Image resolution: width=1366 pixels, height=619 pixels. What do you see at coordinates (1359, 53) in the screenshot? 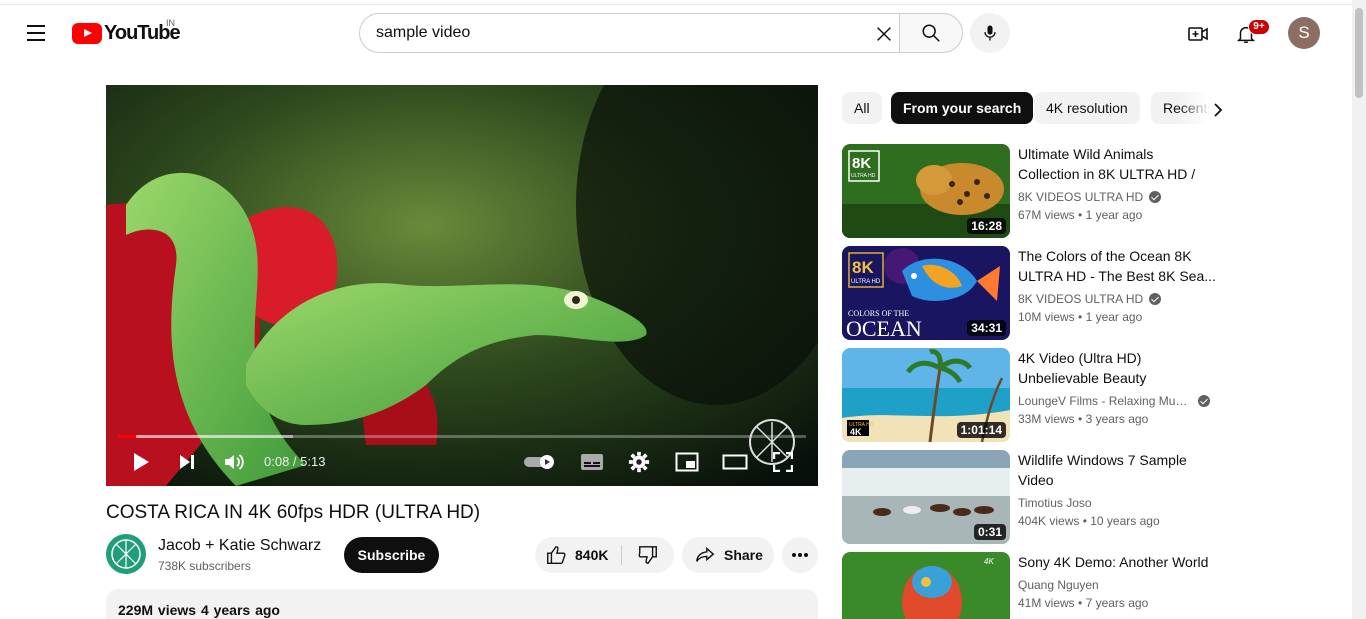
I see `scrollbar-thumb` at bounding box center [1359, 53].